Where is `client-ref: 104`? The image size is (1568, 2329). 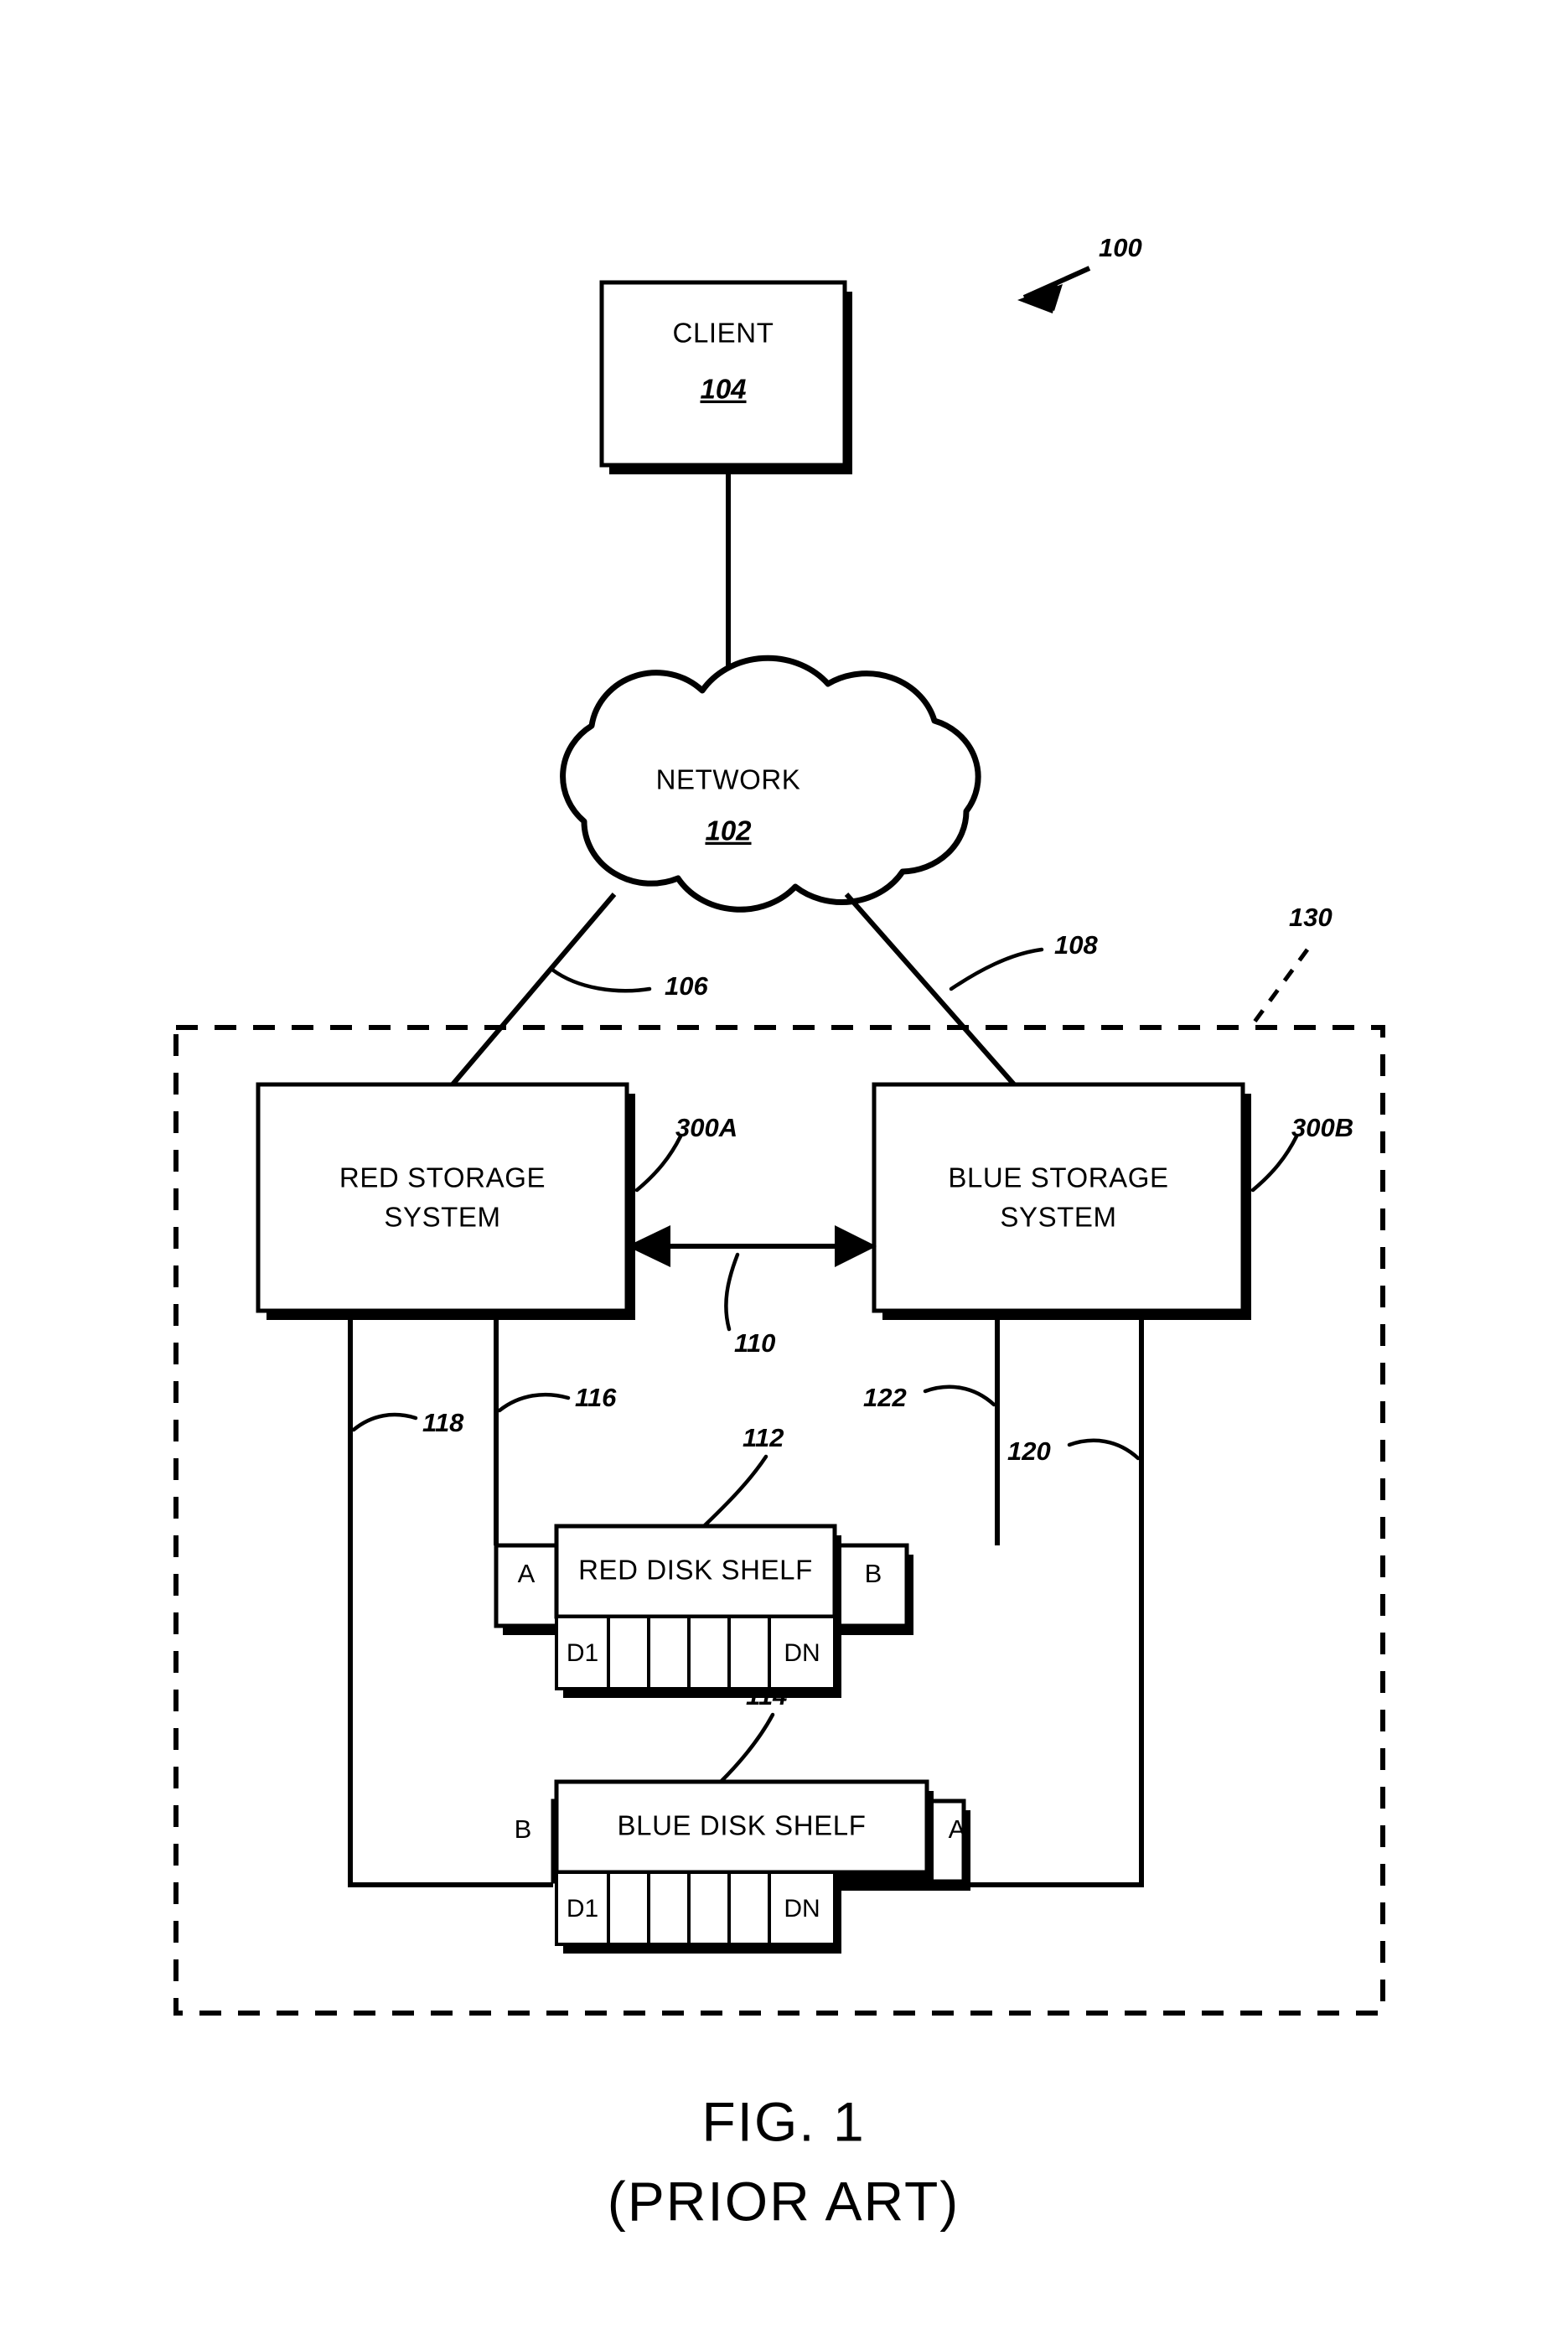
client-ref: 104 is located at coordinates (723, 389).